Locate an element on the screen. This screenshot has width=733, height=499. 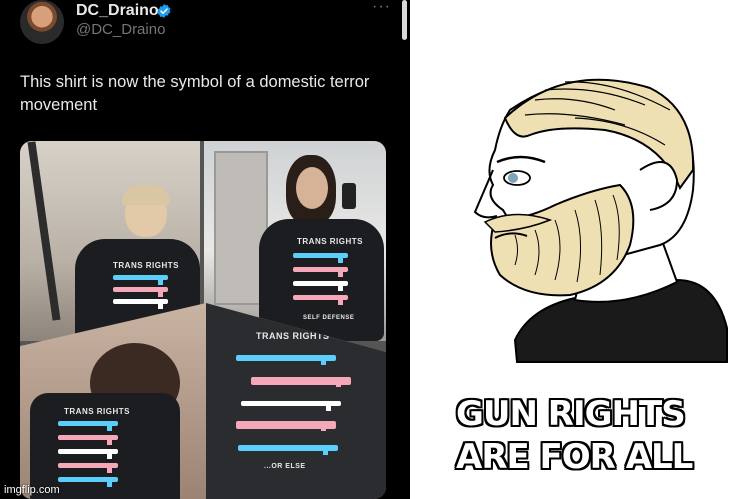
hair is located at coordinates (146, 195).